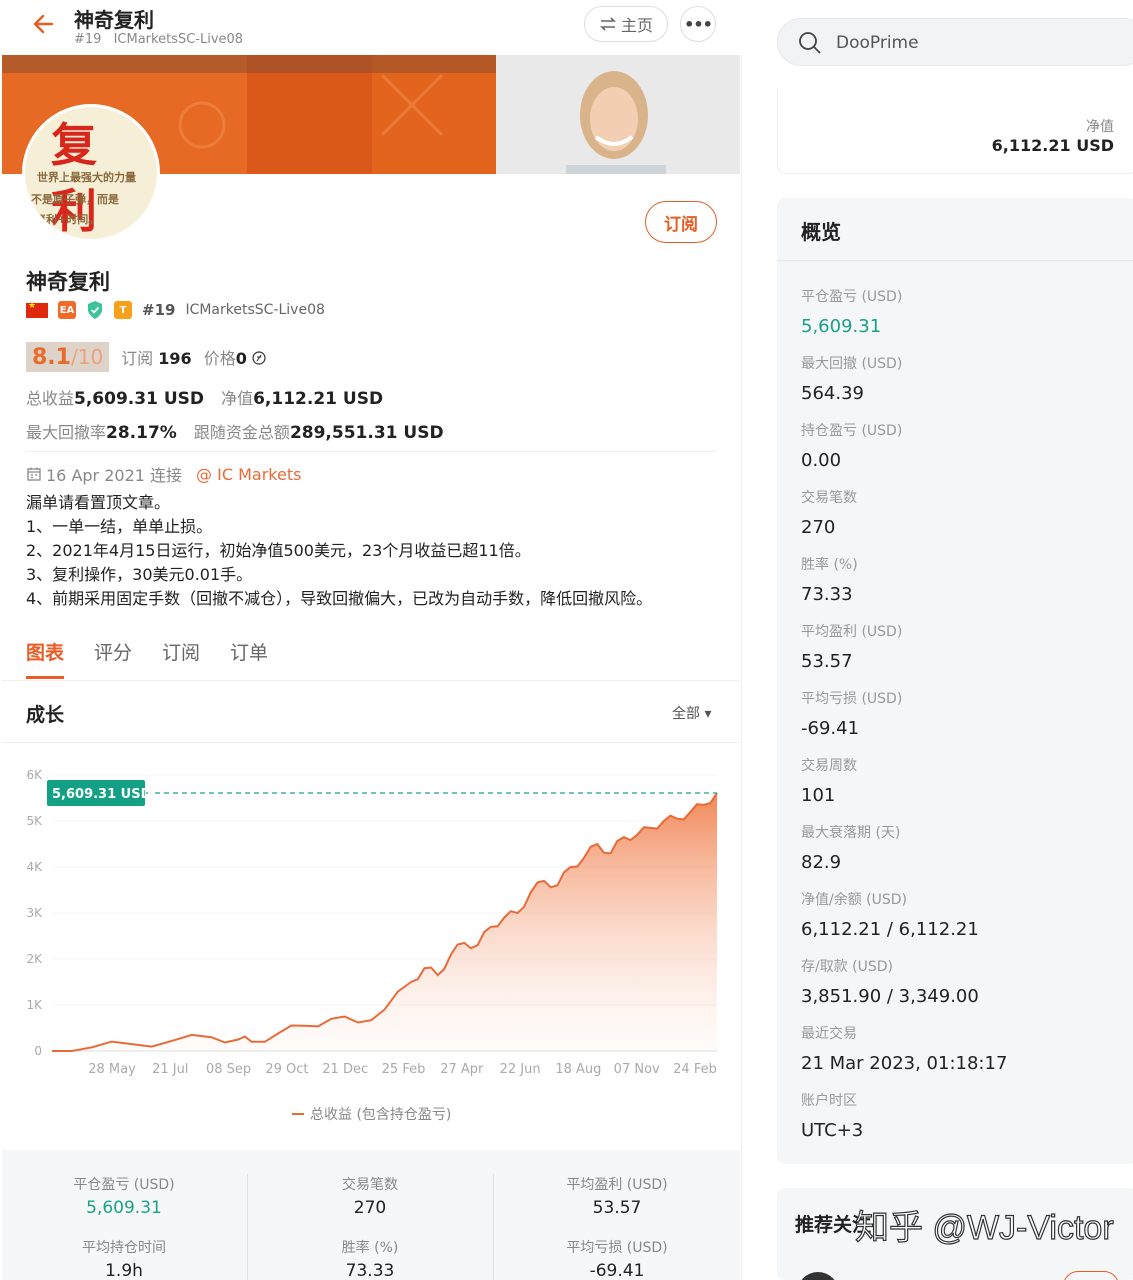 This screenshot has height=1280, width=1133. What do you see at coordinates (850, 847) in the screenshot?
I see `overview-item: 最大衰落期 (天) 82.9` at bounding box center [850, 847].